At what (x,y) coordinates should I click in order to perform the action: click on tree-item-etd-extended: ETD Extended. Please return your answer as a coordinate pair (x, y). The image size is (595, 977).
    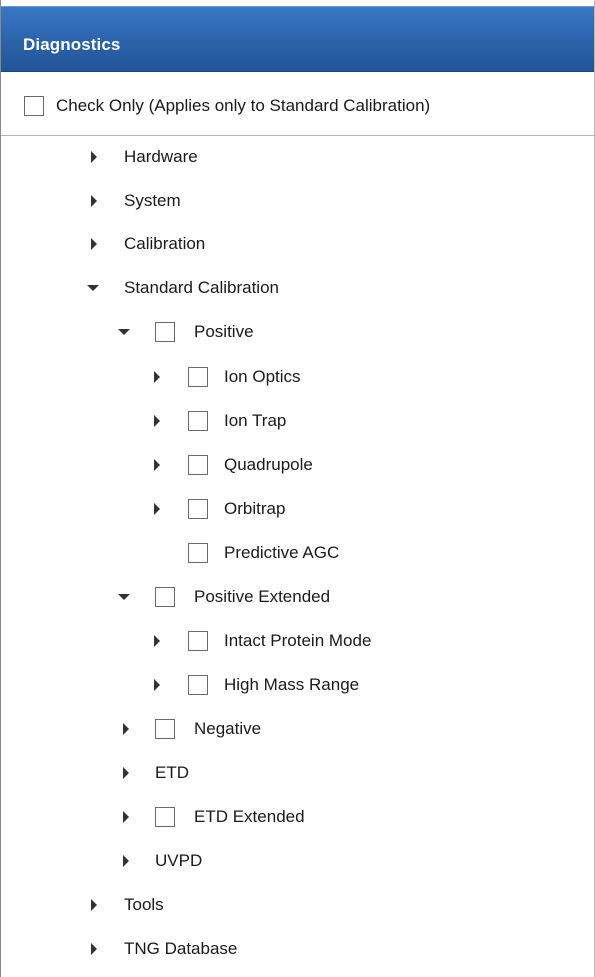
    Looking at the image, I should click on (297, 816).